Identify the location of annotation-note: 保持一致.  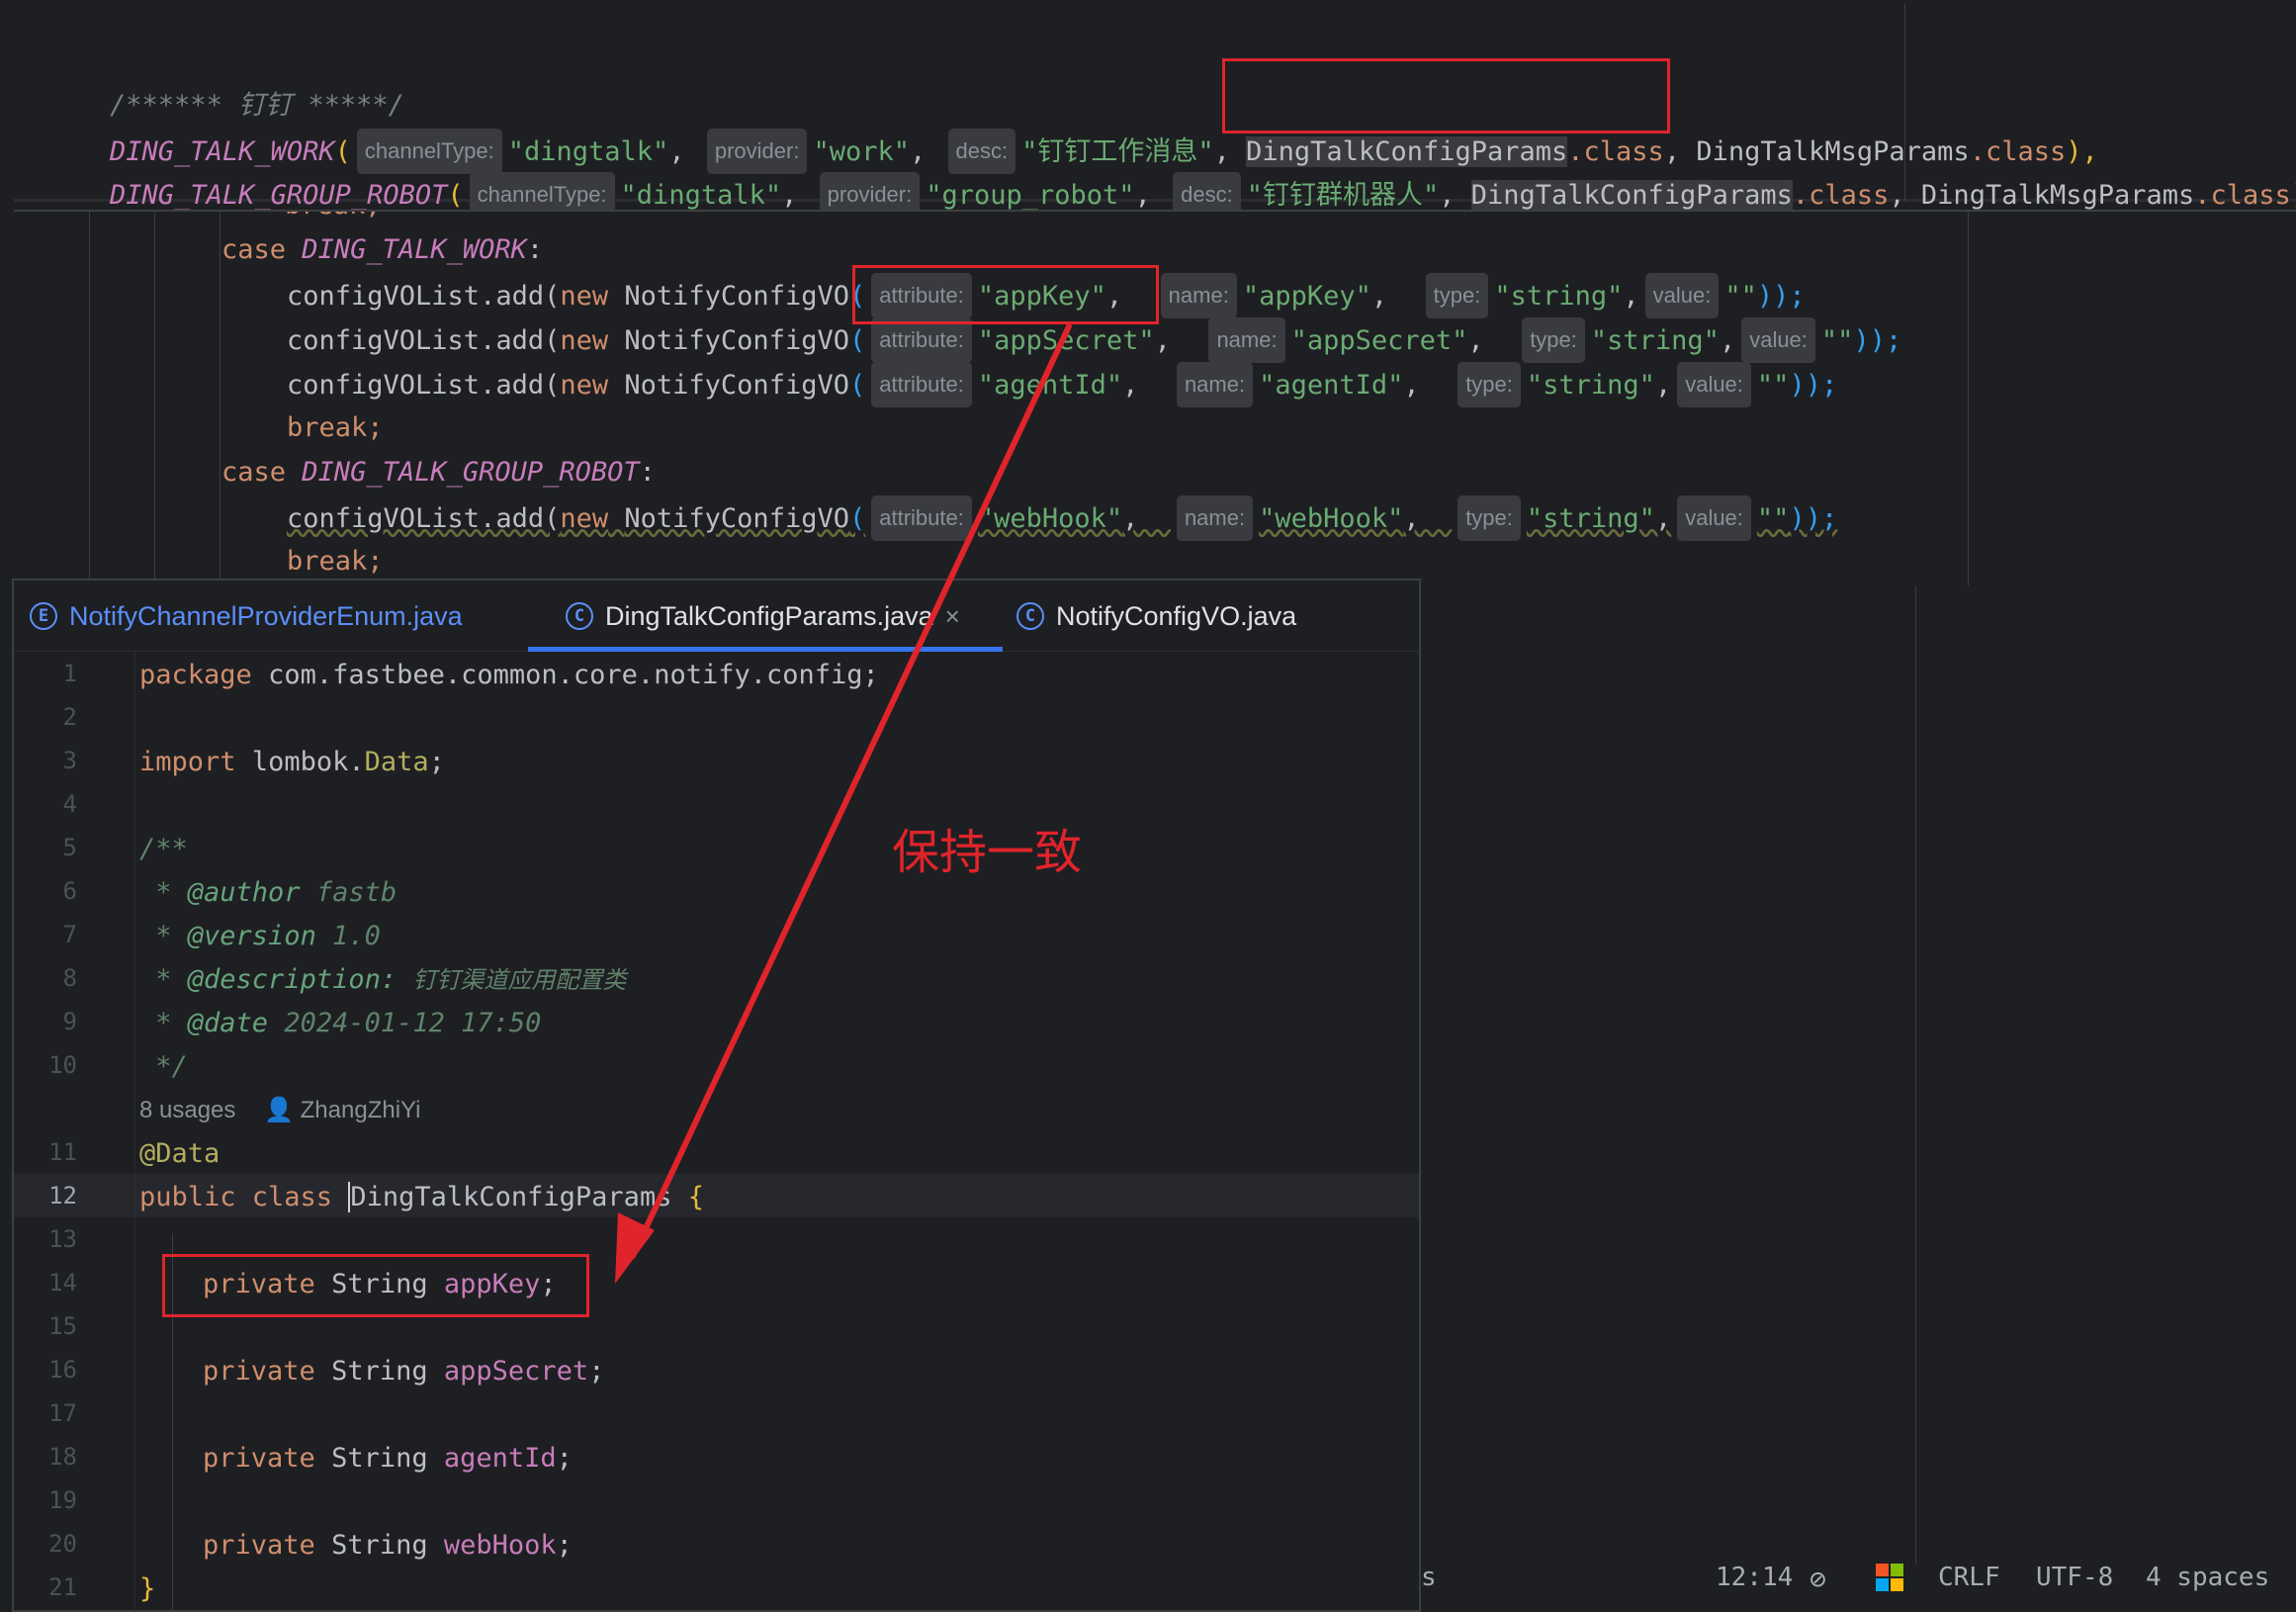
(987, 852).